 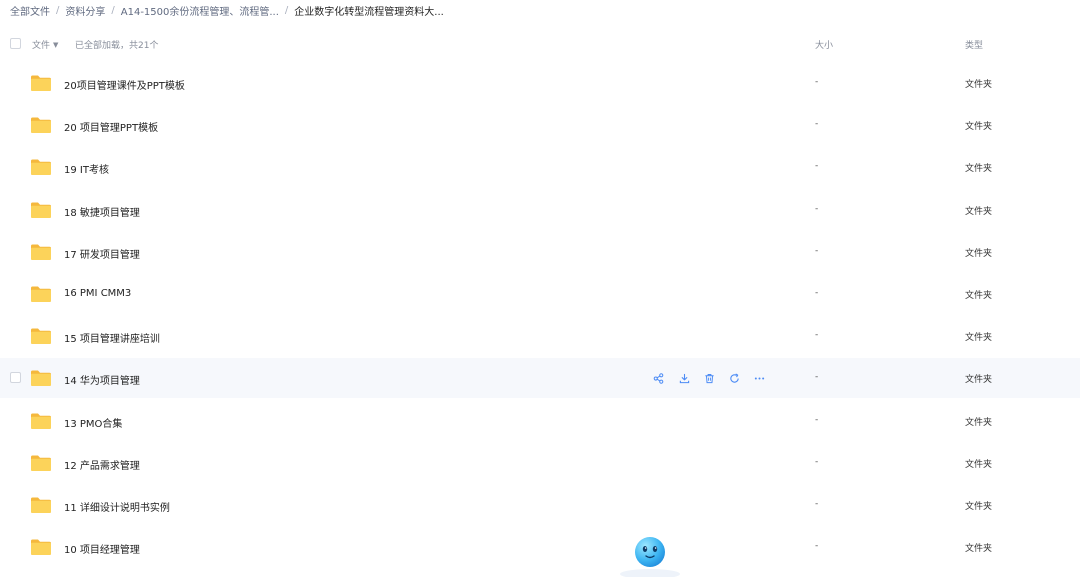 I want to click on file-row: 20 项目管理PPT模板 - 文件夹, so click(x=540, y=125).